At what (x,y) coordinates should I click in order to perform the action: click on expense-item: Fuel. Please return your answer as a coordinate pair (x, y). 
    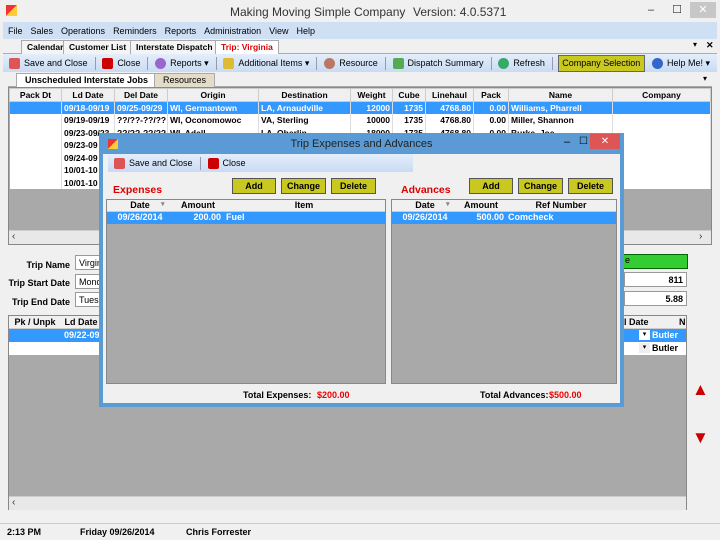
    Looking at the image, I should click on (235, 217).